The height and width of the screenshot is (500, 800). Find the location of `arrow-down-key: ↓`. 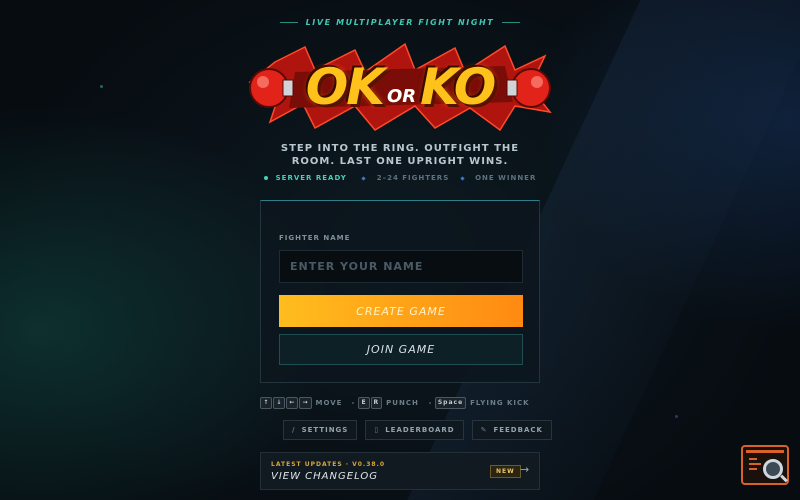

arrow-down-key: ↓ is located at coordinates (279, 403).